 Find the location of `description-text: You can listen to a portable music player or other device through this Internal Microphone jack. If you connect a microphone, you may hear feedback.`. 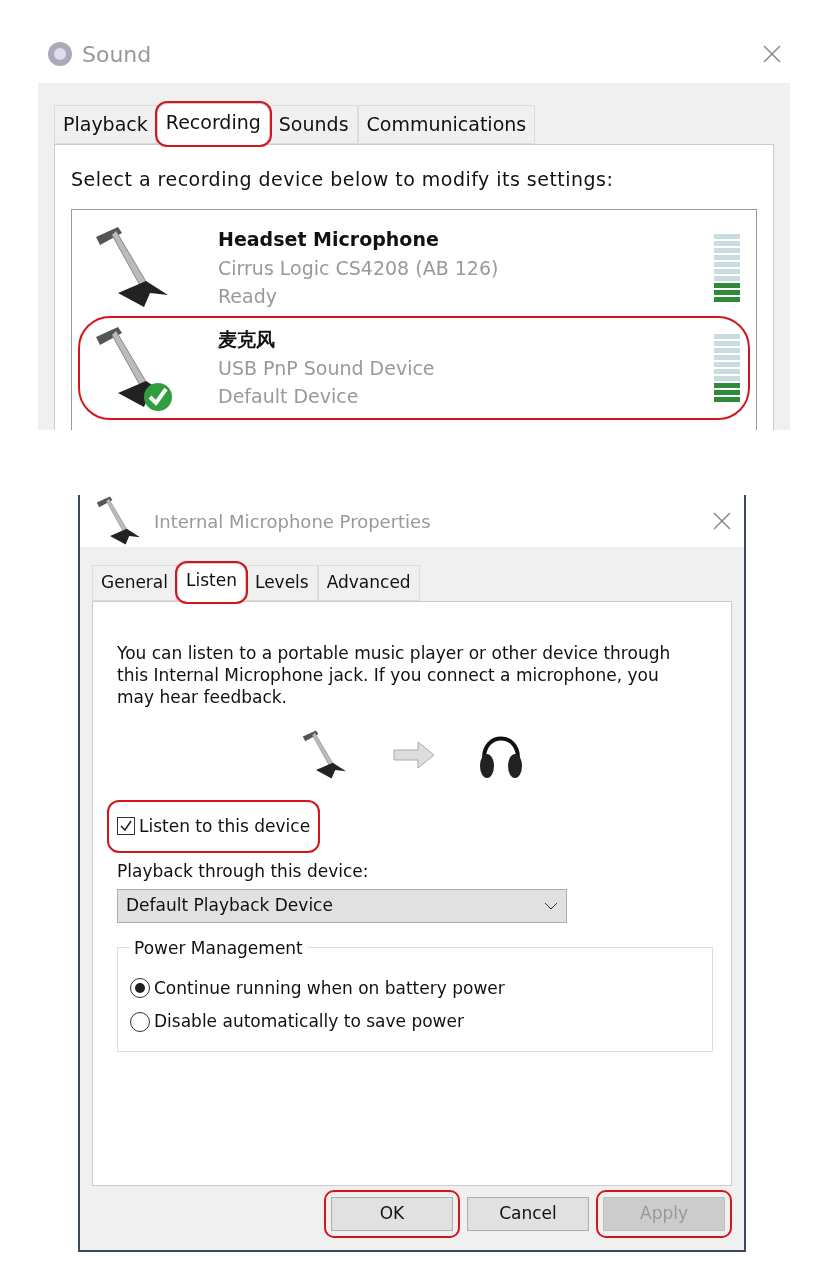

description-text: You can listen to a portable music player or other device through this Internal Microphone jack. If you connect a microphone, you may hear feedback. is located at coordinates (394, 674).